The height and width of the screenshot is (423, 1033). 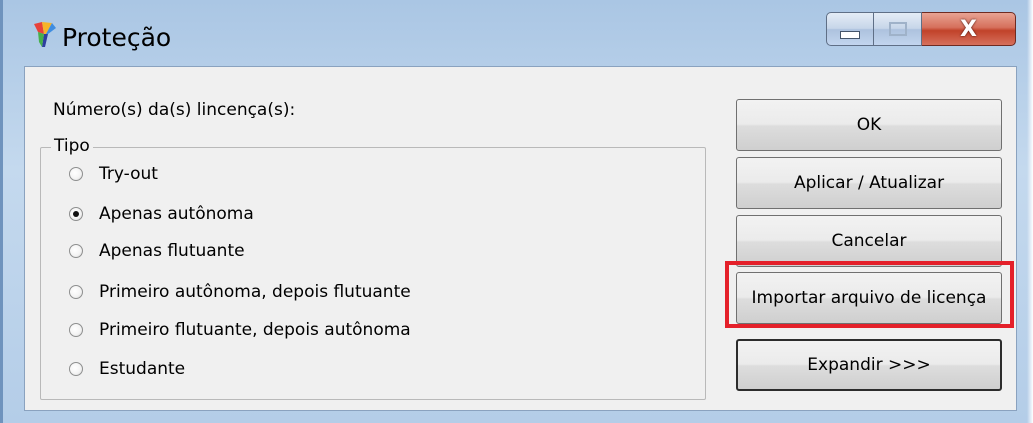 What do you see at coordinates (72, 146) in the screenshot?
I see `type-group-title: Tipo` at bounding box center [72, 146].